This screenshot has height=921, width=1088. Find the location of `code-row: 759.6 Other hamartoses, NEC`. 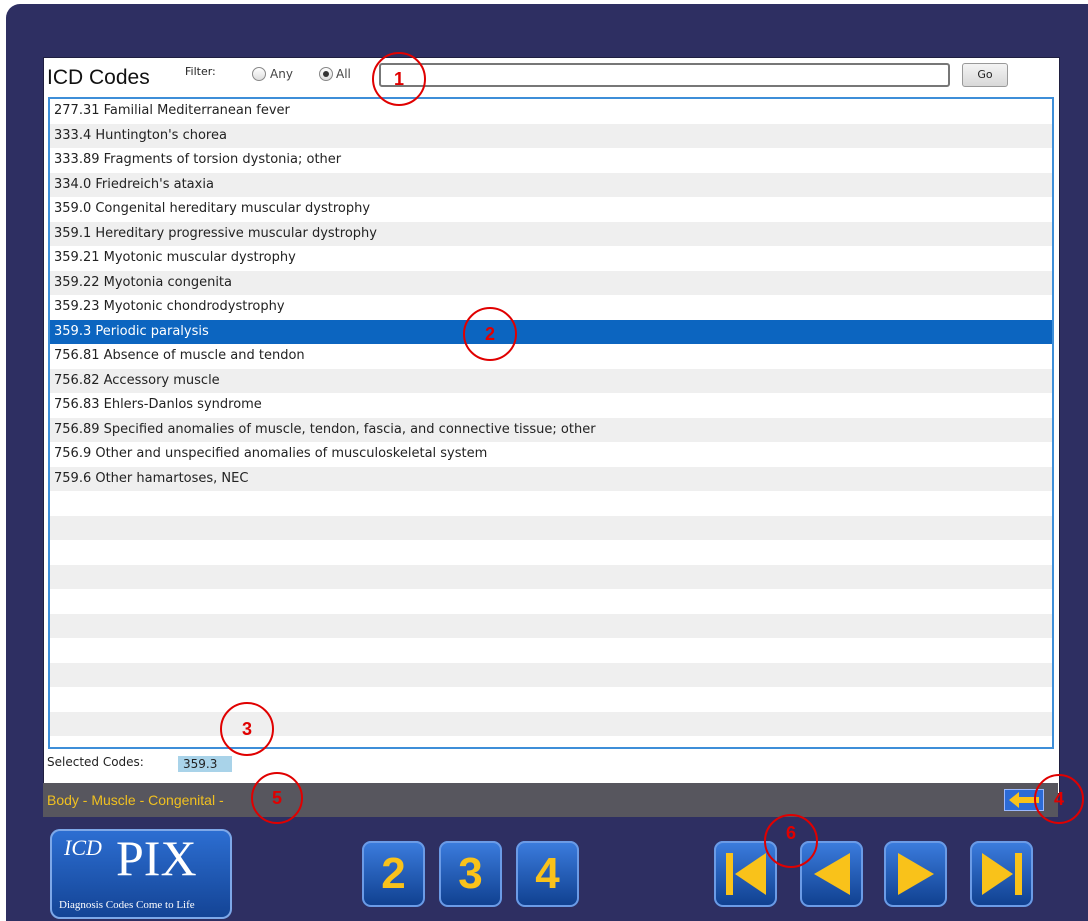

code-row: 759.6 Other hamartoses, NEC is located at coordinates (551, 478).